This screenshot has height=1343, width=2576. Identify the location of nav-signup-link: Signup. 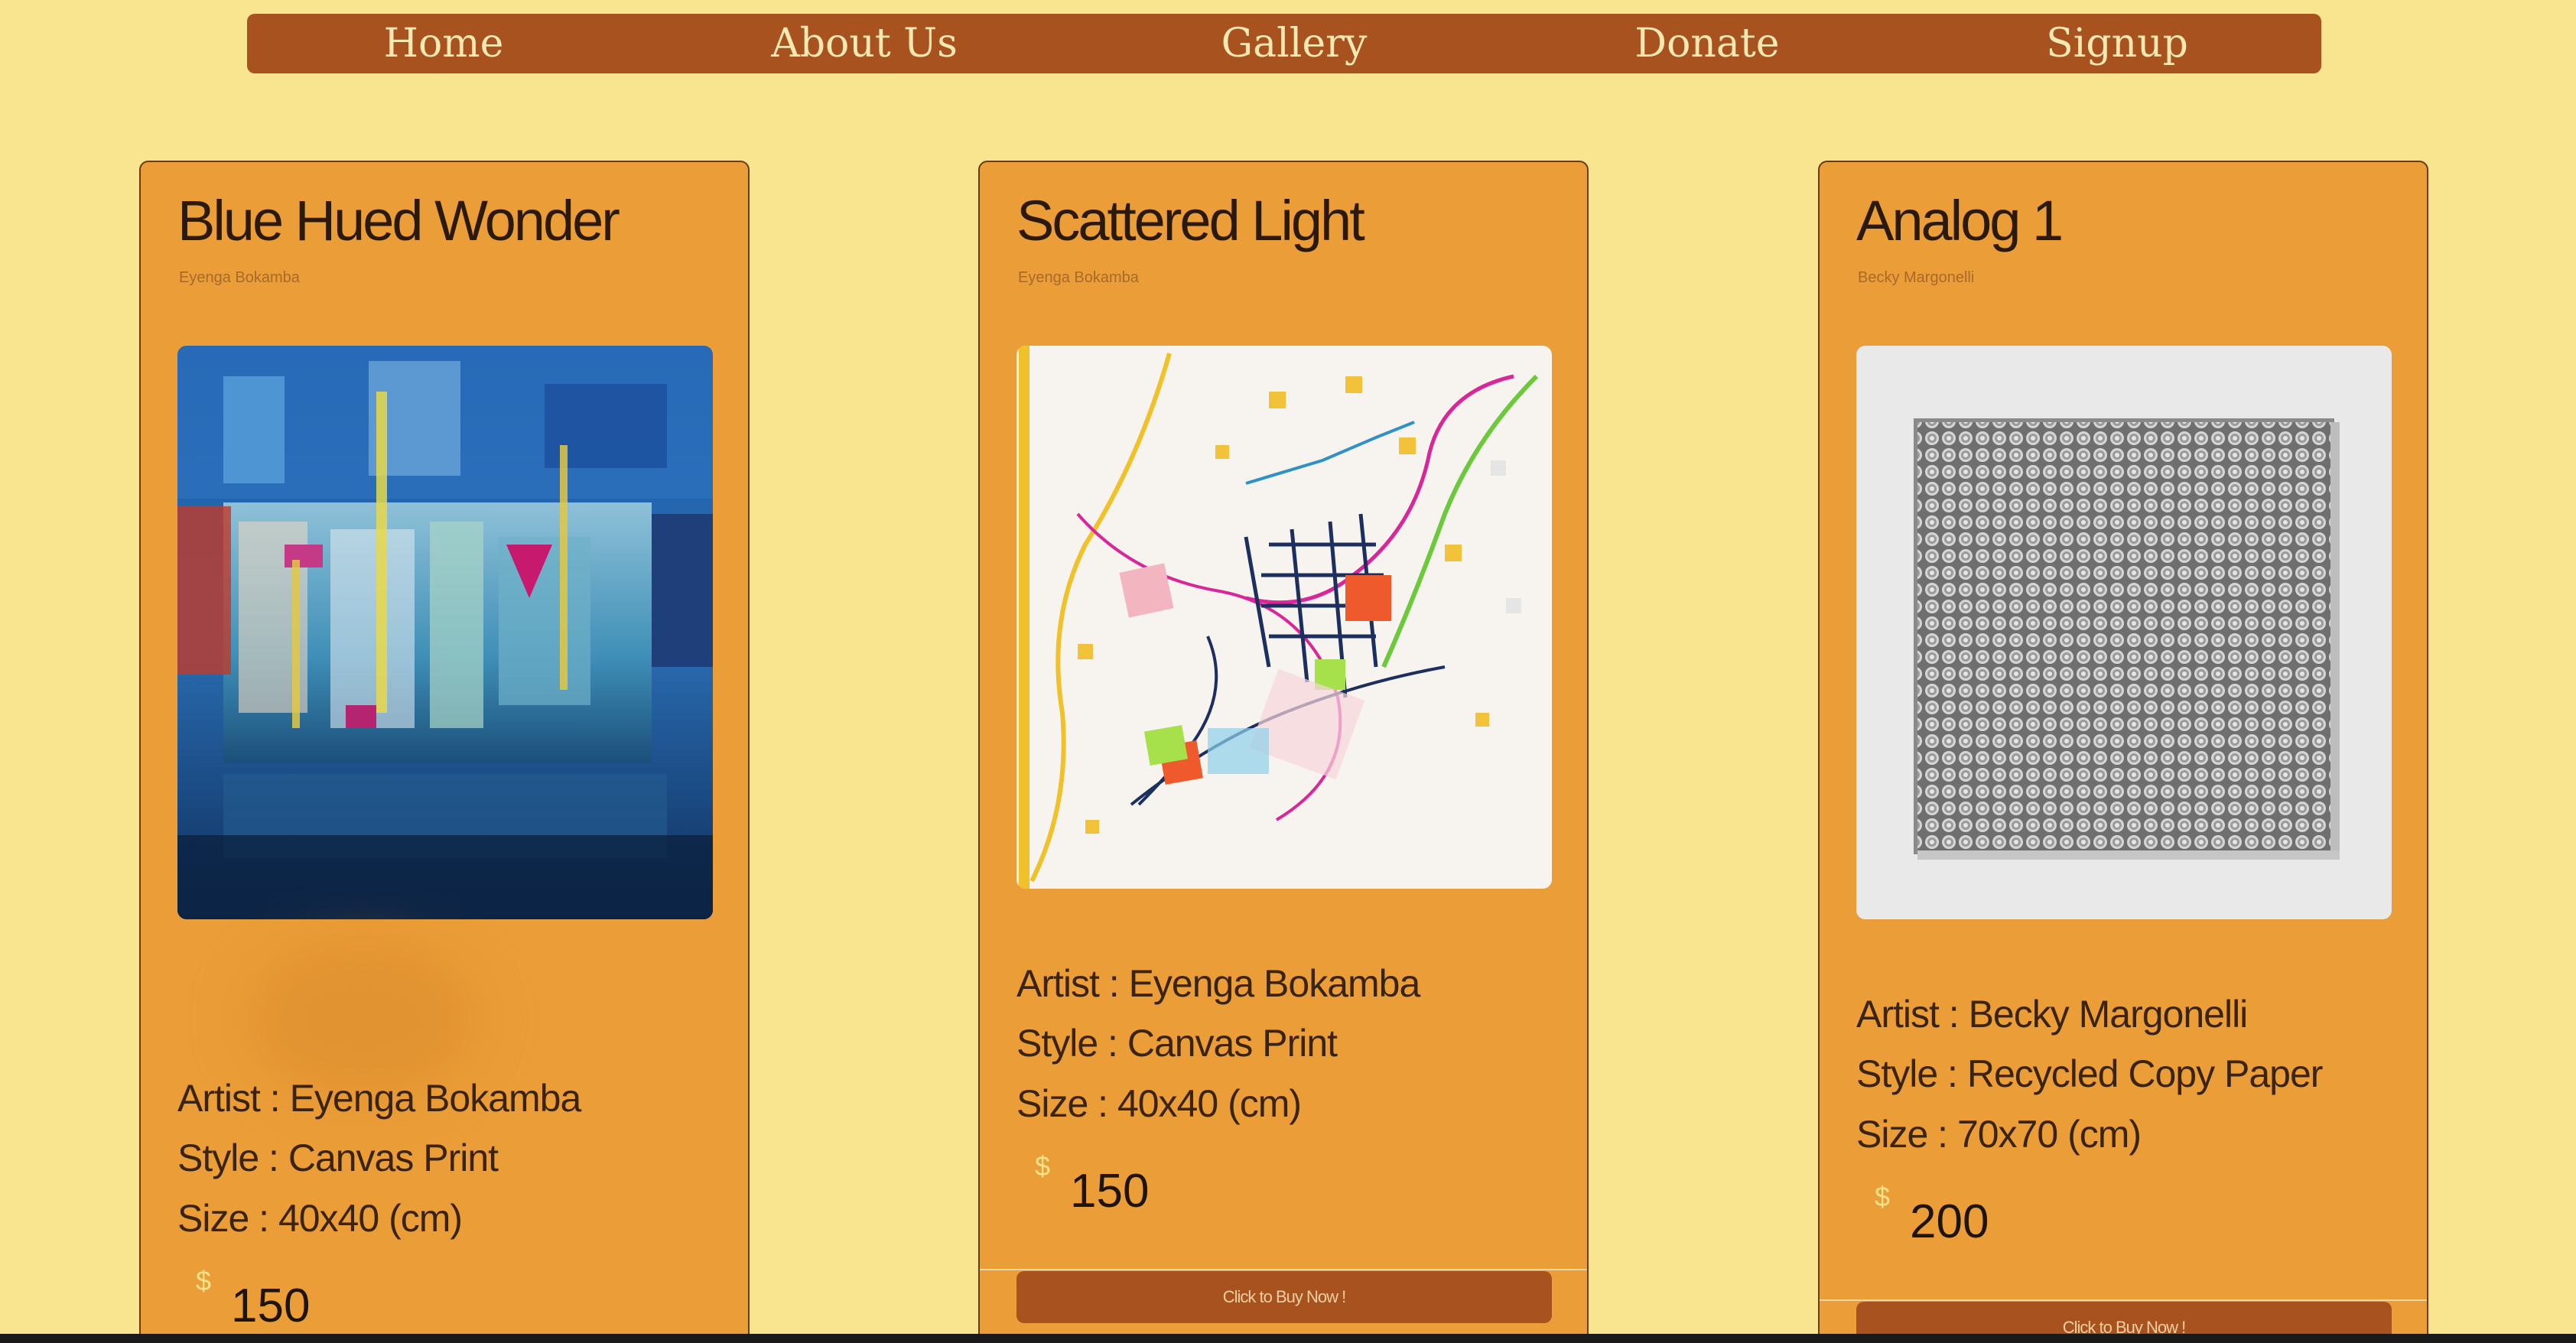
(2117, 43).